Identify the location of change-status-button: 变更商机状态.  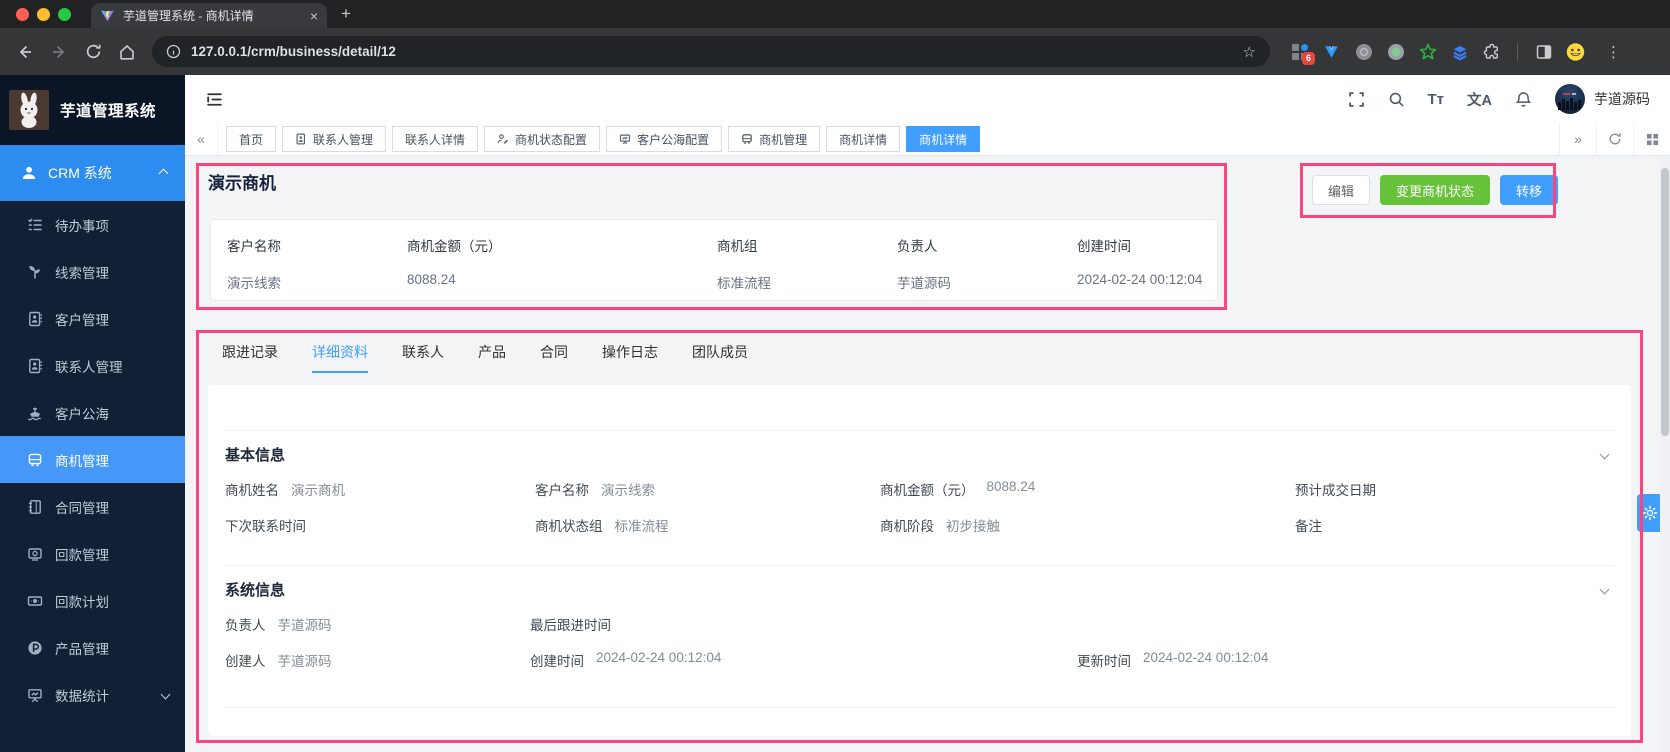
(1435, 190).